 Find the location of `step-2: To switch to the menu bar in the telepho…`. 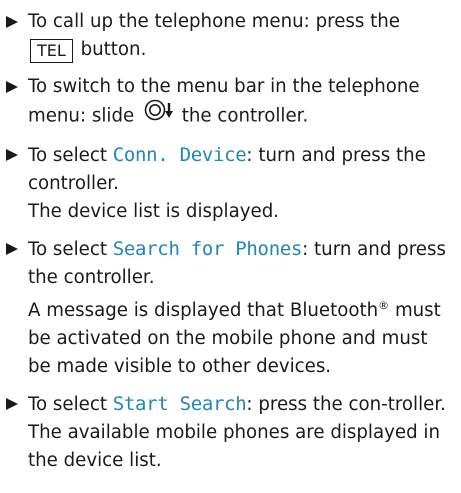

step-2: To switch to the menu bar in the telepho… is located at coordinates (226, 102).